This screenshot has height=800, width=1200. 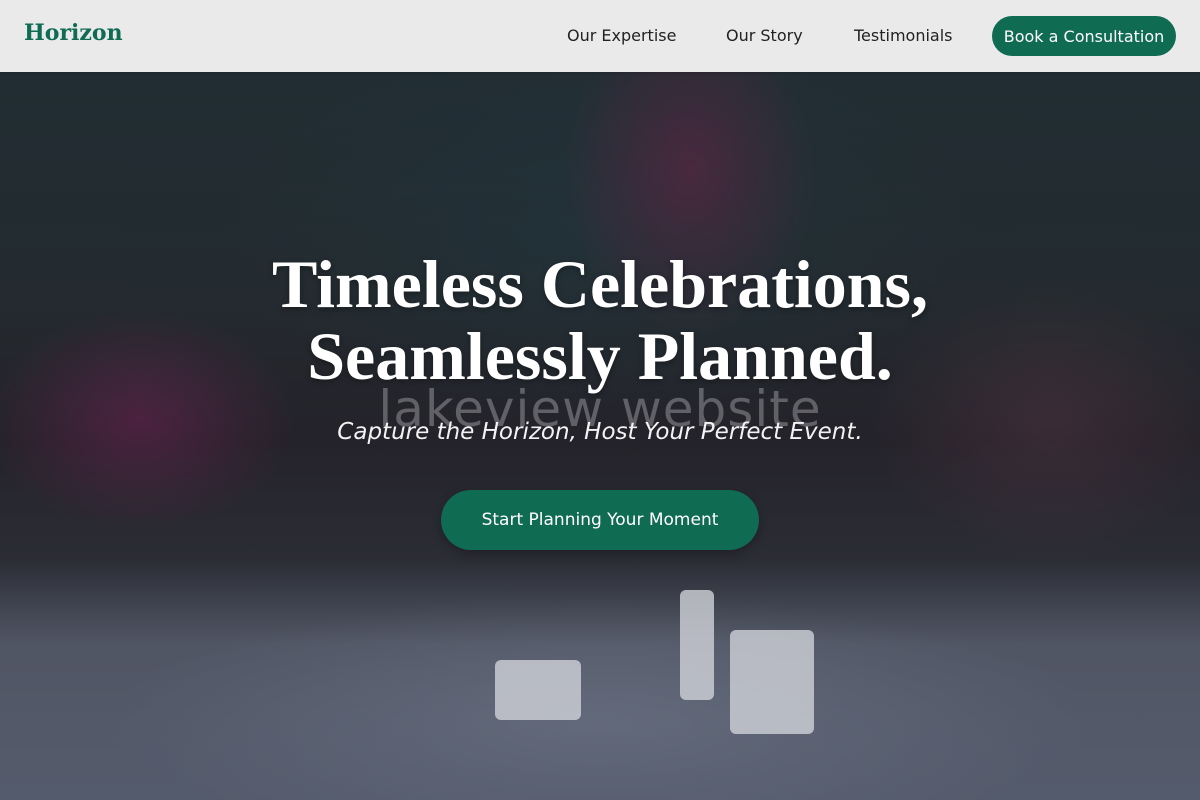 I want to click on nav-link-testimonials: Testimonials, so click(x=903, y=35).